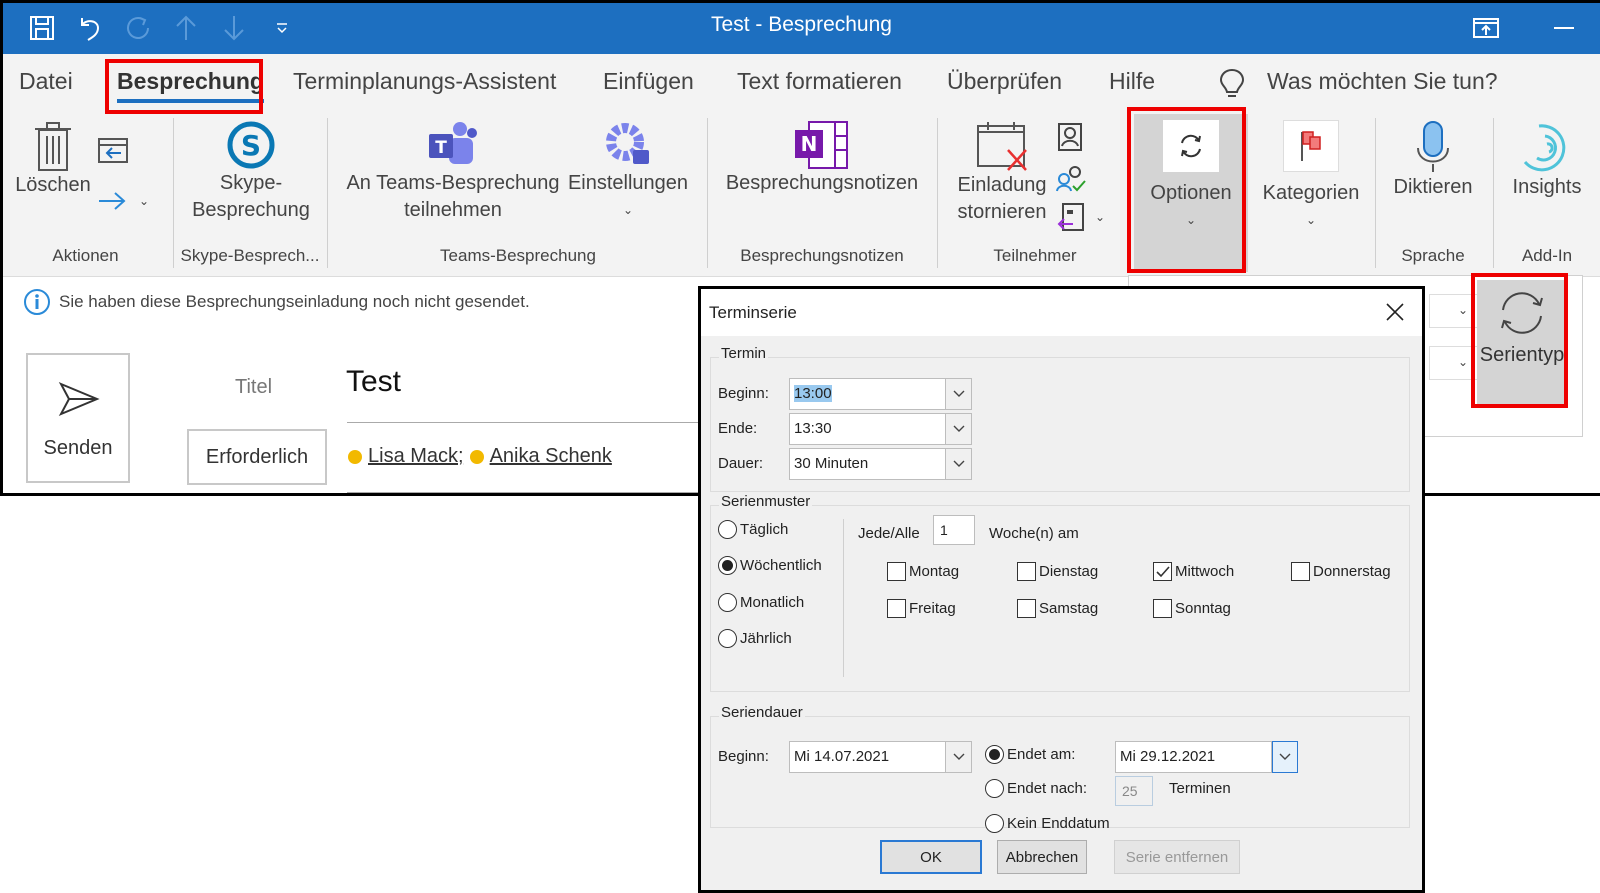  What do you see at coordinates (1522, 313) in the screenshot?
I see `recurrence-icon` at bounding box center [1522, 313].